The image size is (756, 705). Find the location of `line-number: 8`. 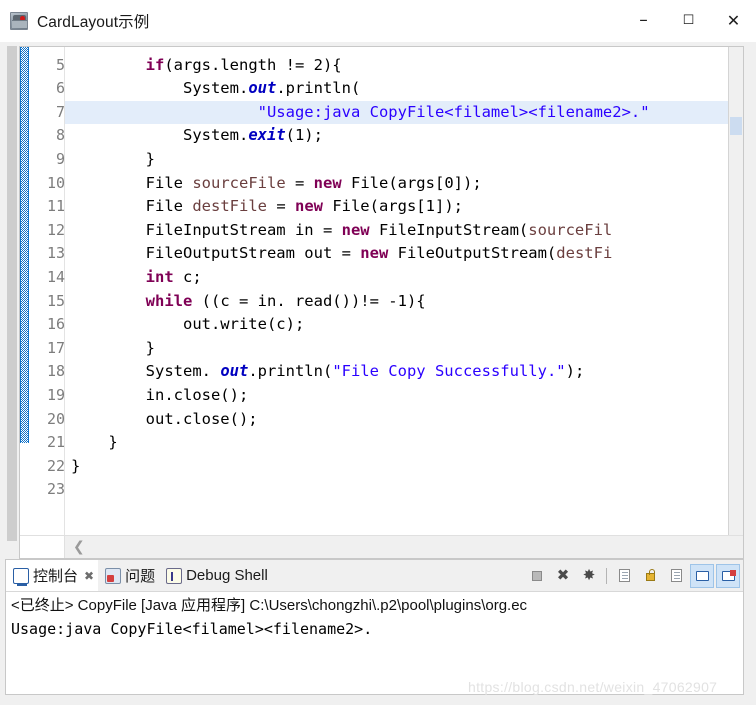

line-number: 8 is located at coordinates (60, 135).